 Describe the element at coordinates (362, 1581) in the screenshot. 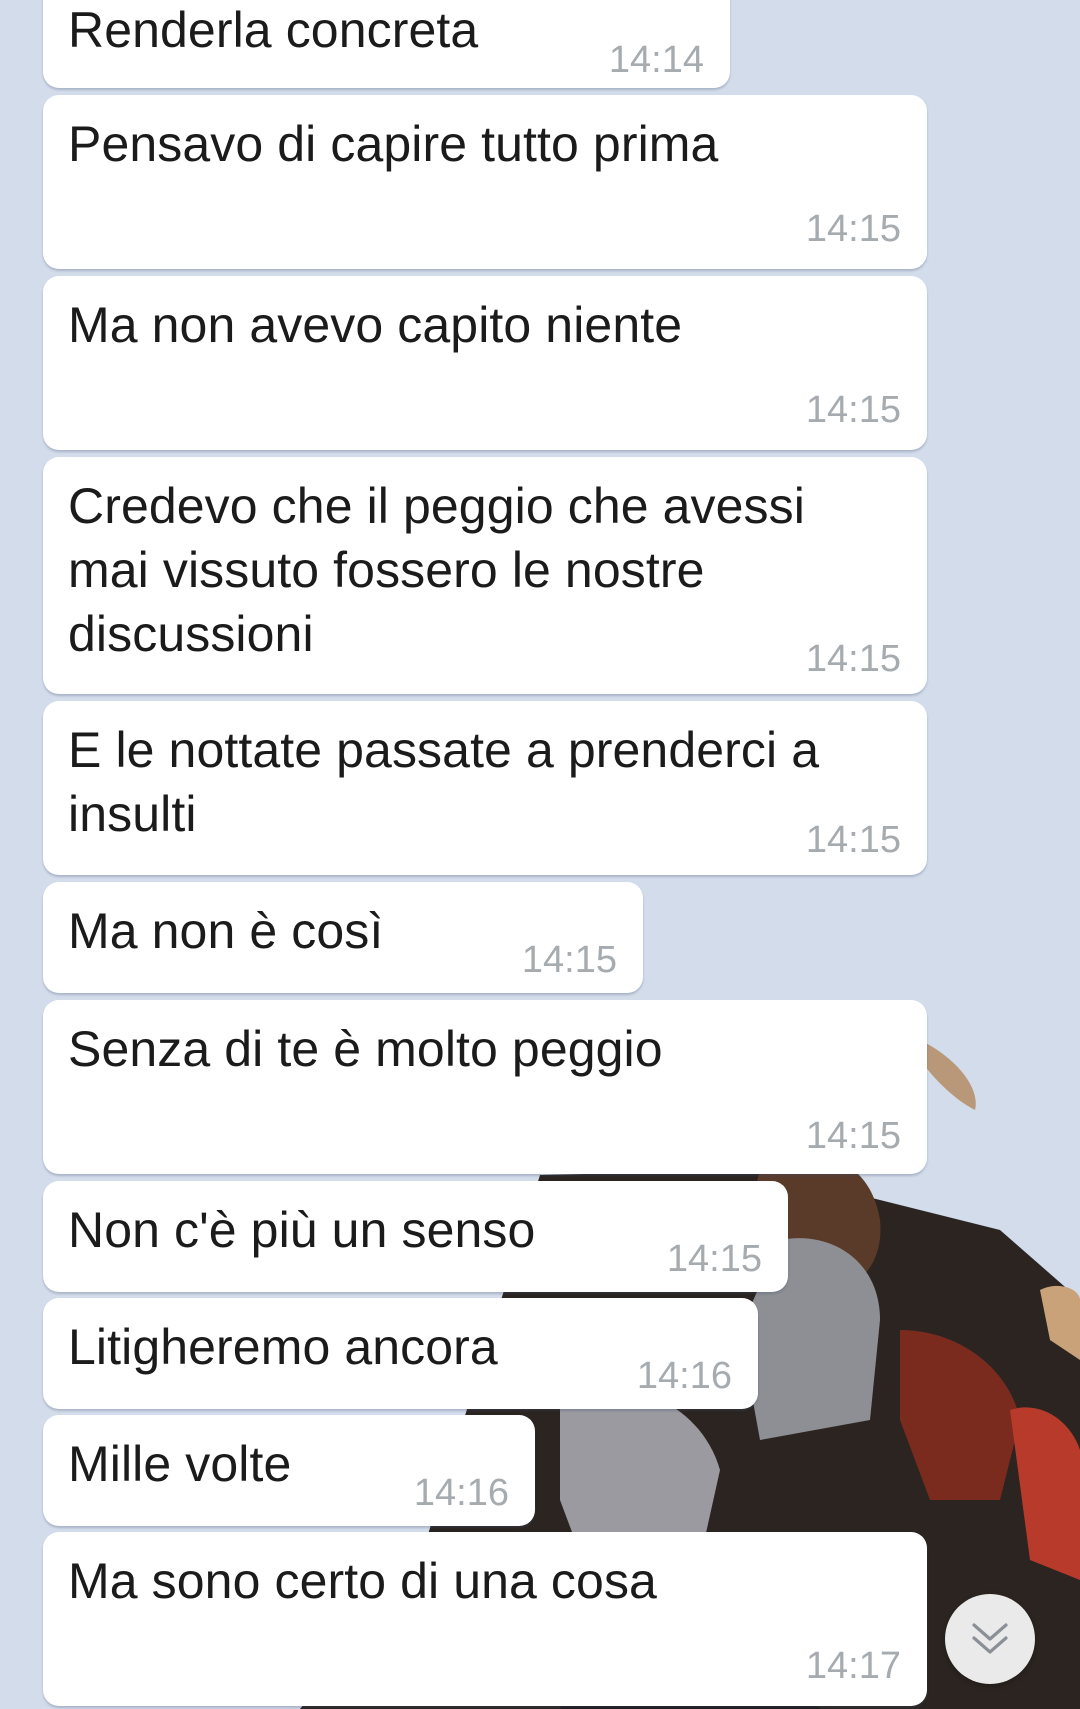

I see `message-text: Ma sono certo di una cosa` at that location.